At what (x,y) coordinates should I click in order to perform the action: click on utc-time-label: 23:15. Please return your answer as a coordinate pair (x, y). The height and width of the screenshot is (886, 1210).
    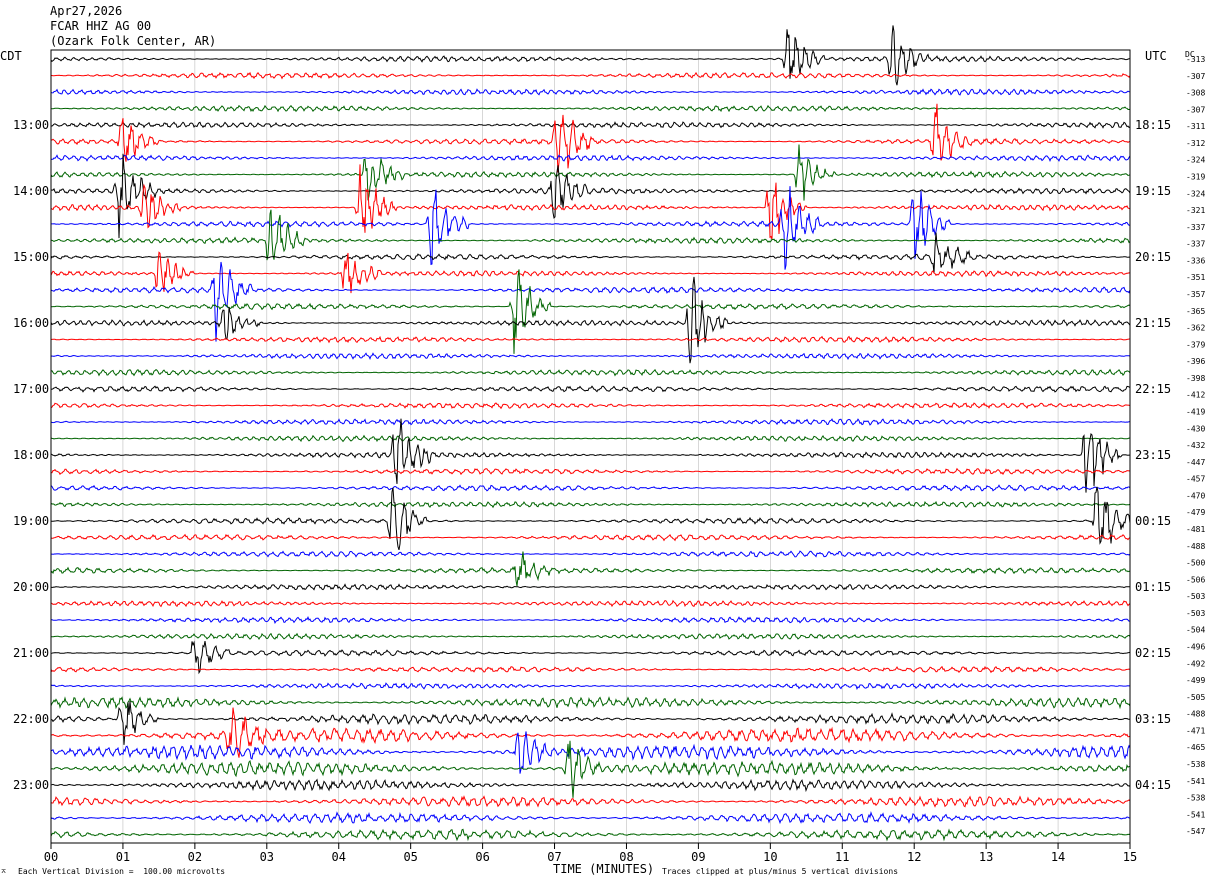
    Looking at the image, I should click on (1153, 455).